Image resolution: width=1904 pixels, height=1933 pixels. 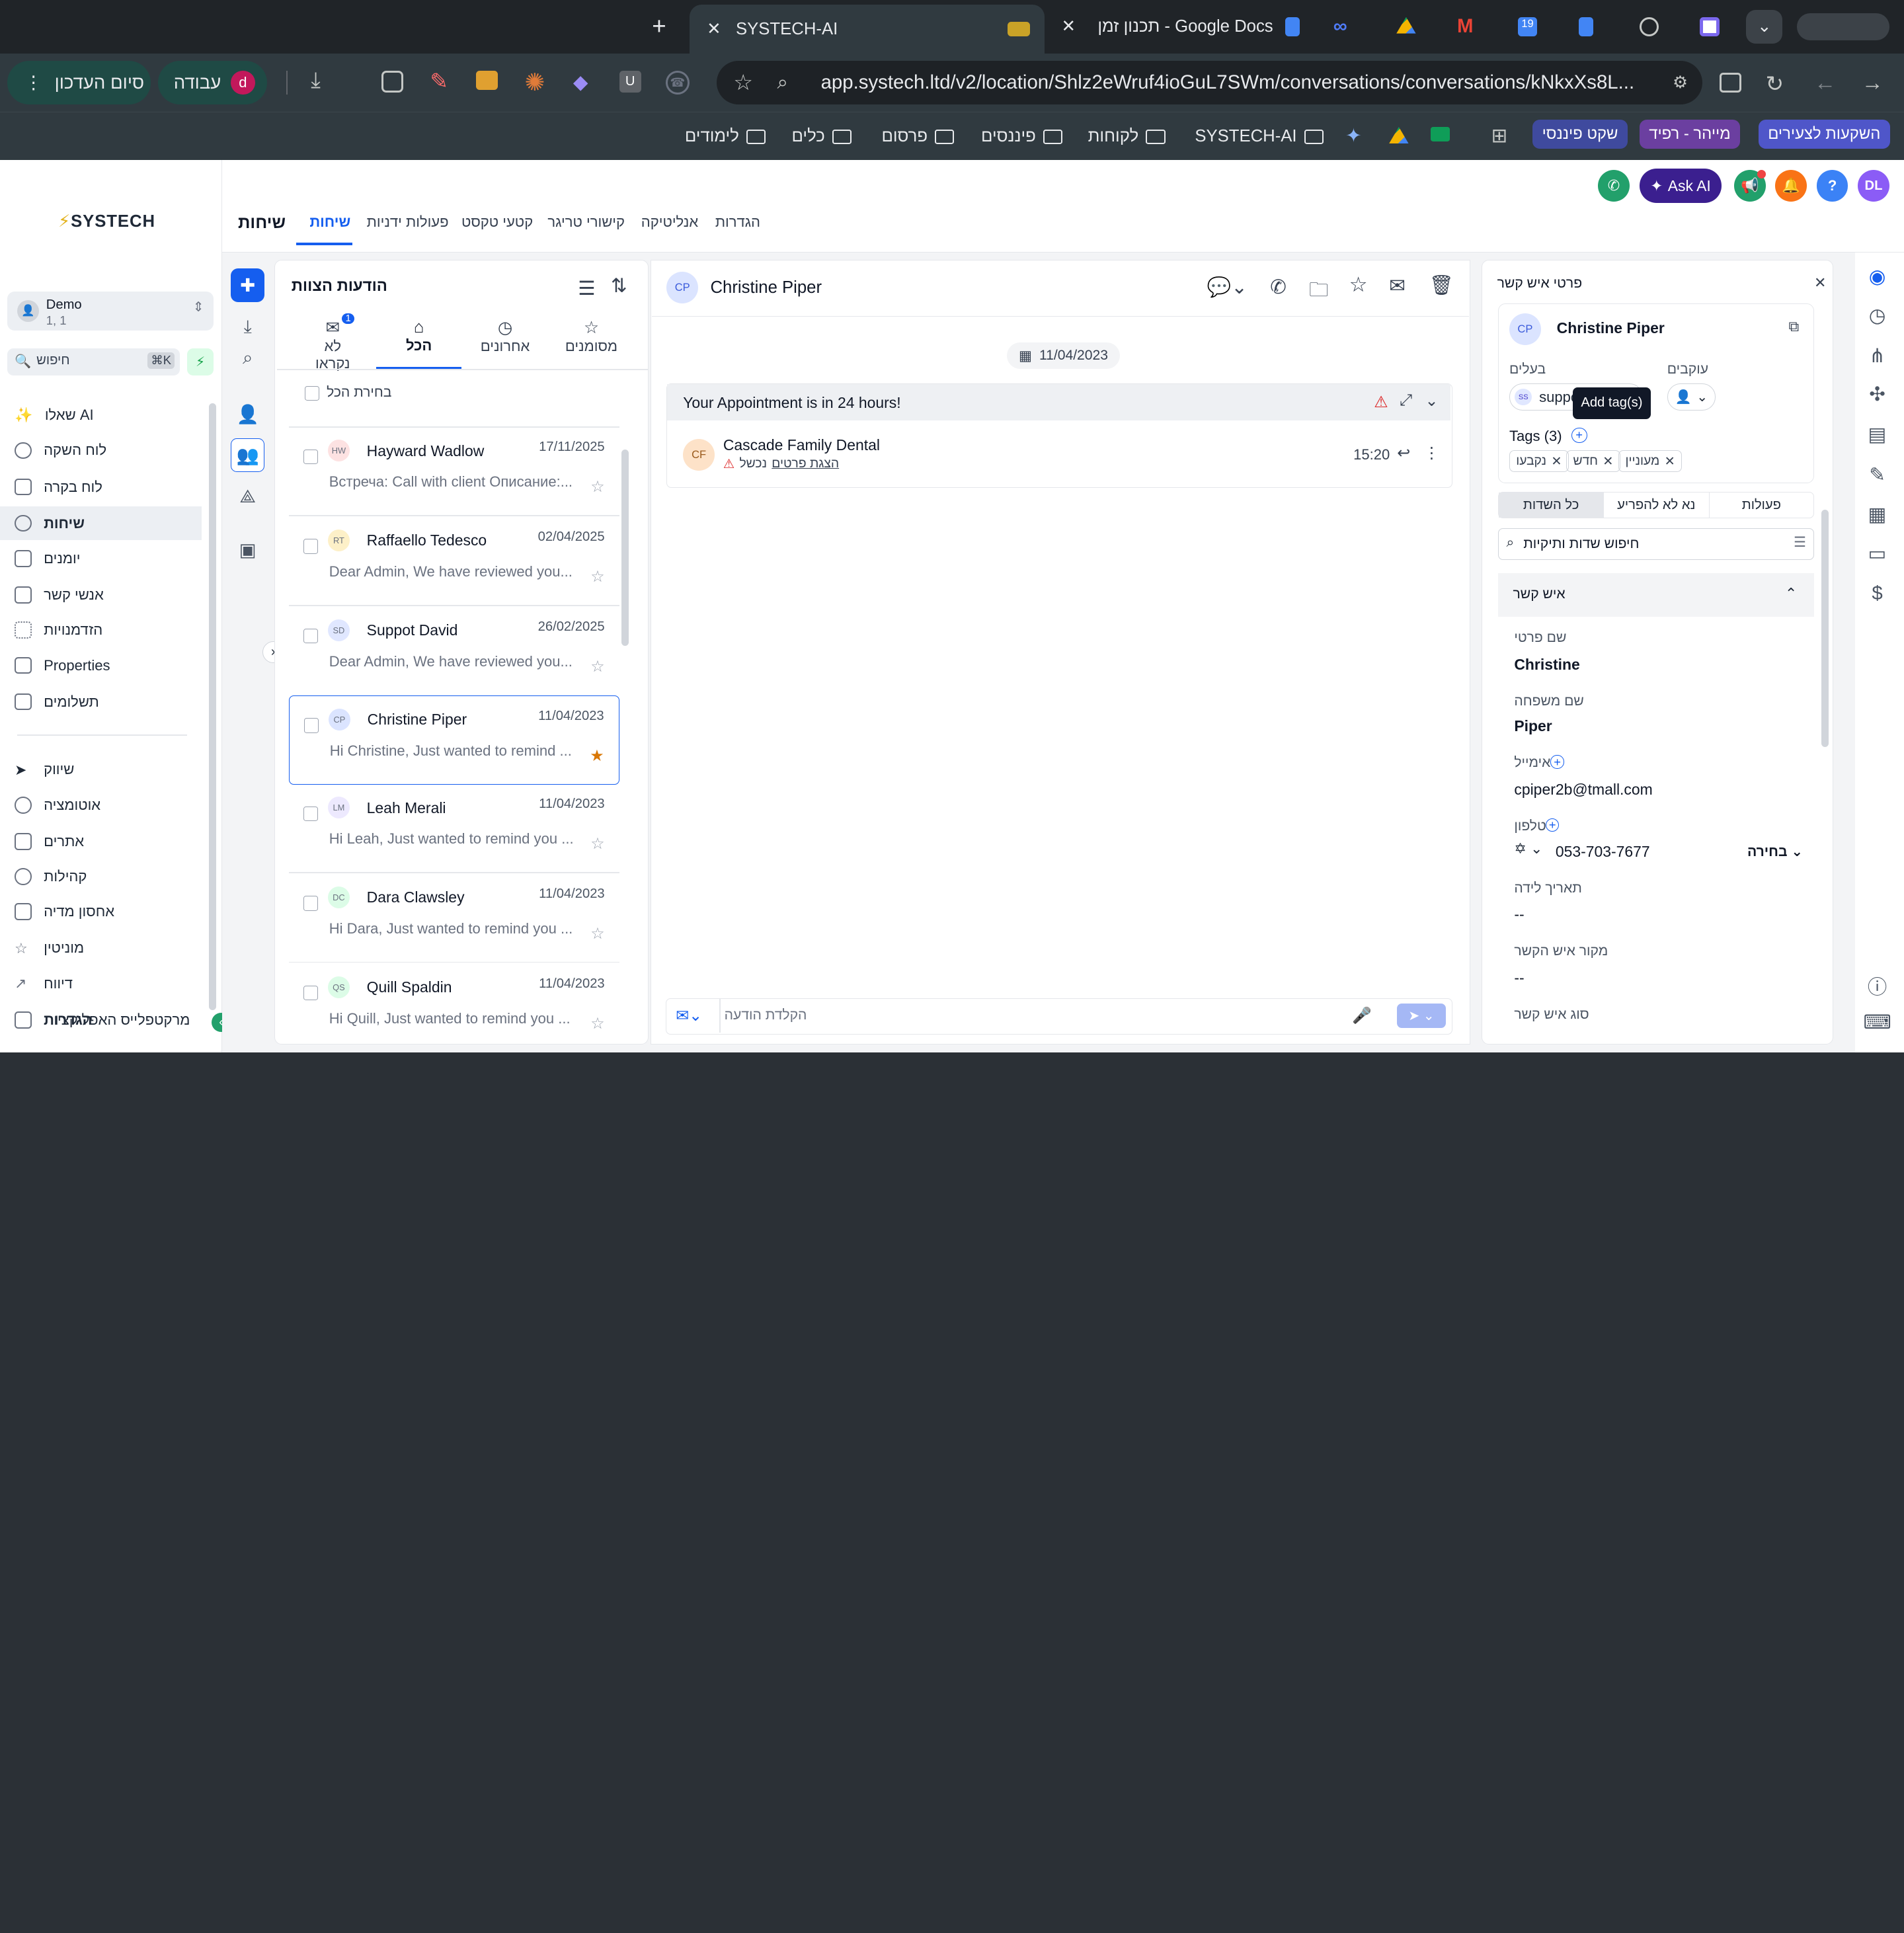 I want to click on history-icon: ◷, so click(x=1877, y=315).